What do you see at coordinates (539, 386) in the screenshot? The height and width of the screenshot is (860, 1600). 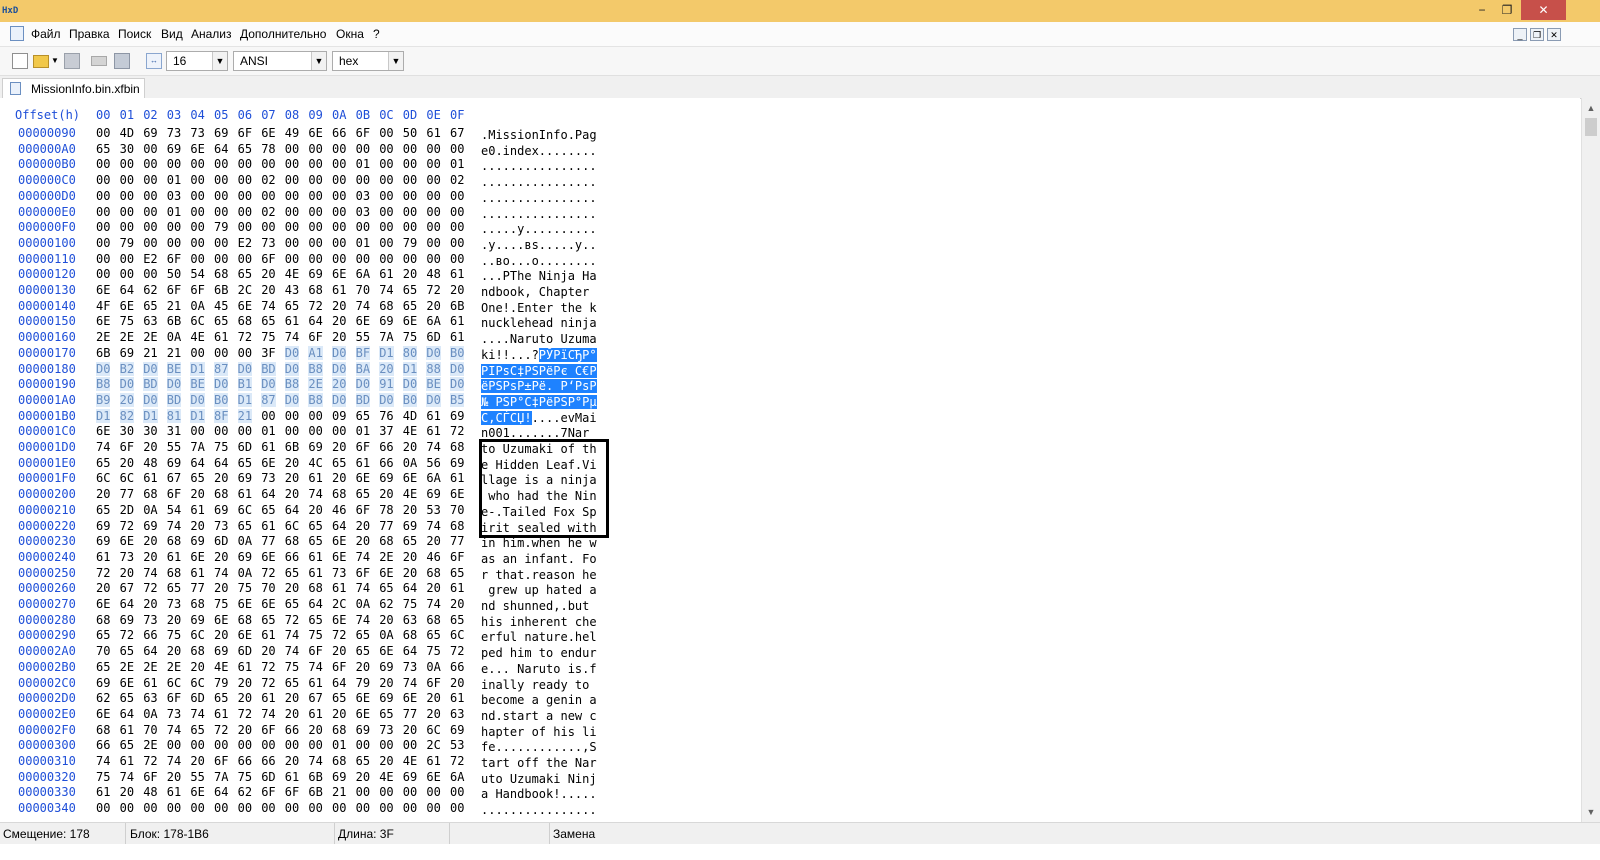 I see `ascii-text: ёРЅРѕР±Рё. Р‘РѕР` at bounding box center [539, 386].